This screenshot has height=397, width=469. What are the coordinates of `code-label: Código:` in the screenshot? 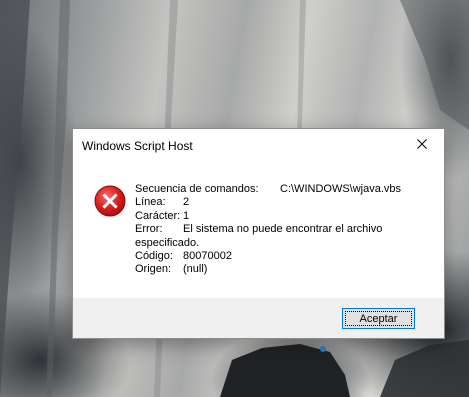 It's located at (154, 255).